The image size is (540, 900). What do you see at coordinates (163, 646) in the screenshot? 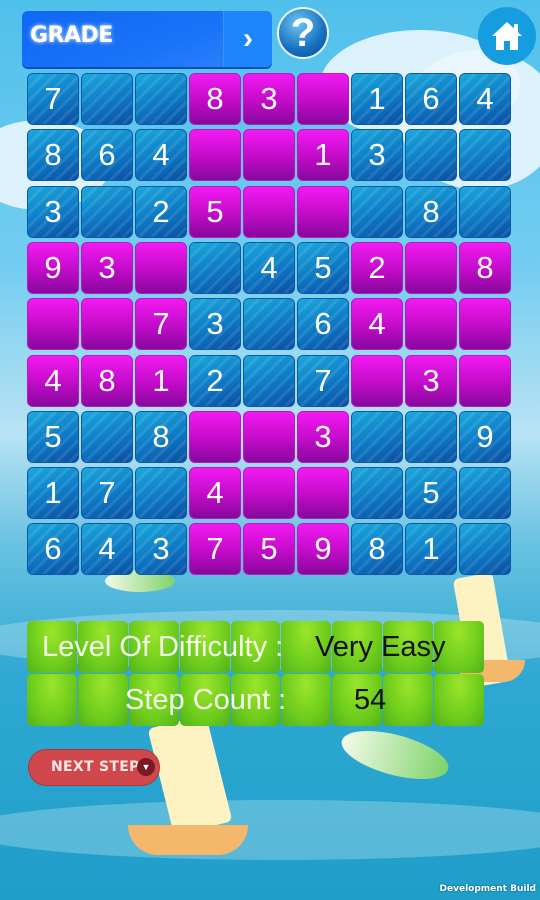
I see `difficulty-label: Level Of Difficulty :` at bounding box center [163, 646].